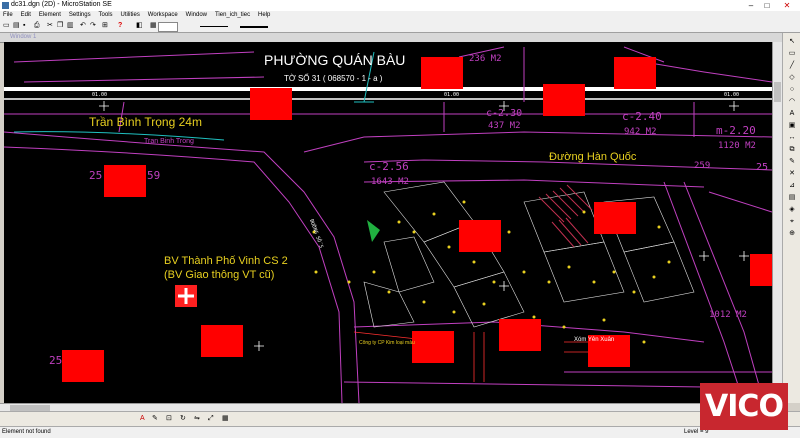 This screenshot has width=800, height=438. Describe the element at coordinates (142, 419) in the screenshot. I see `text-tool-icon: A` at that location.